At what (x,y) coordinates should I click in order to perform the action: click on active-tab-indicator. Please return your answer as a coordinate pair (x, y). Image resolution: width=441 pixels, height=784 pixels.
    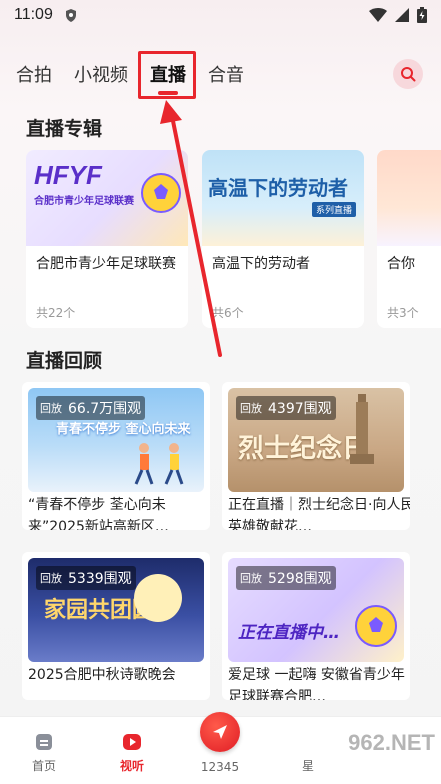
    Looking at the image, I should click on (168, 93).